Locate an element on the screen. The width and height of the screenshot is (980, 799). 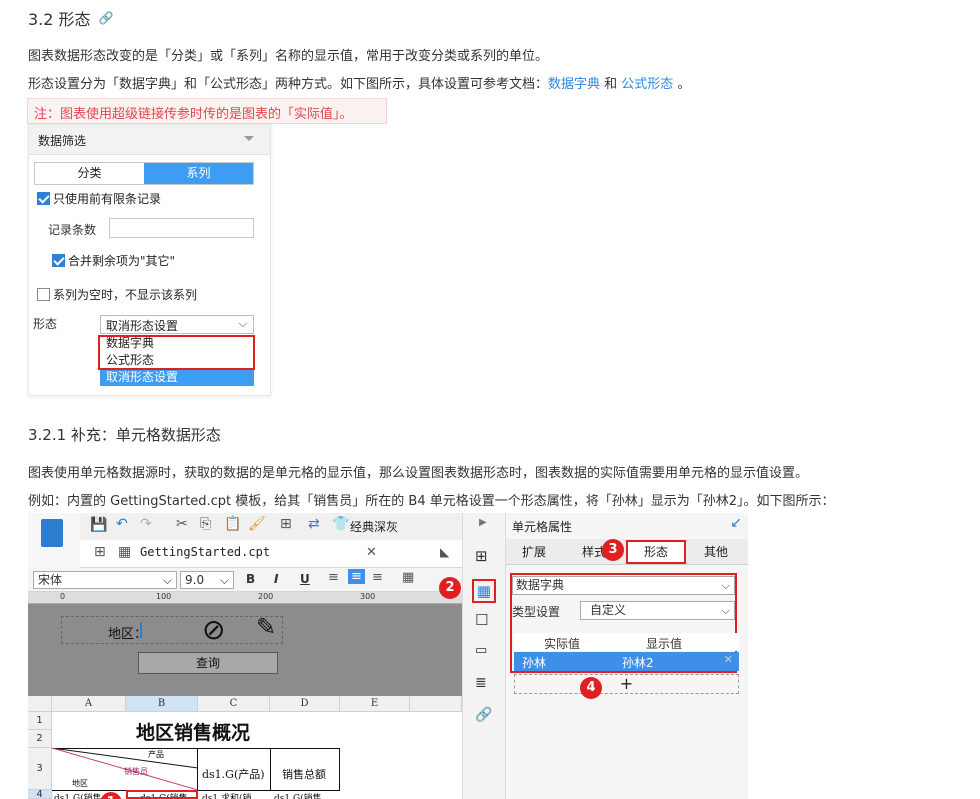
hidden-eye-icon: ⊘ is located at coordinates (213, 629).